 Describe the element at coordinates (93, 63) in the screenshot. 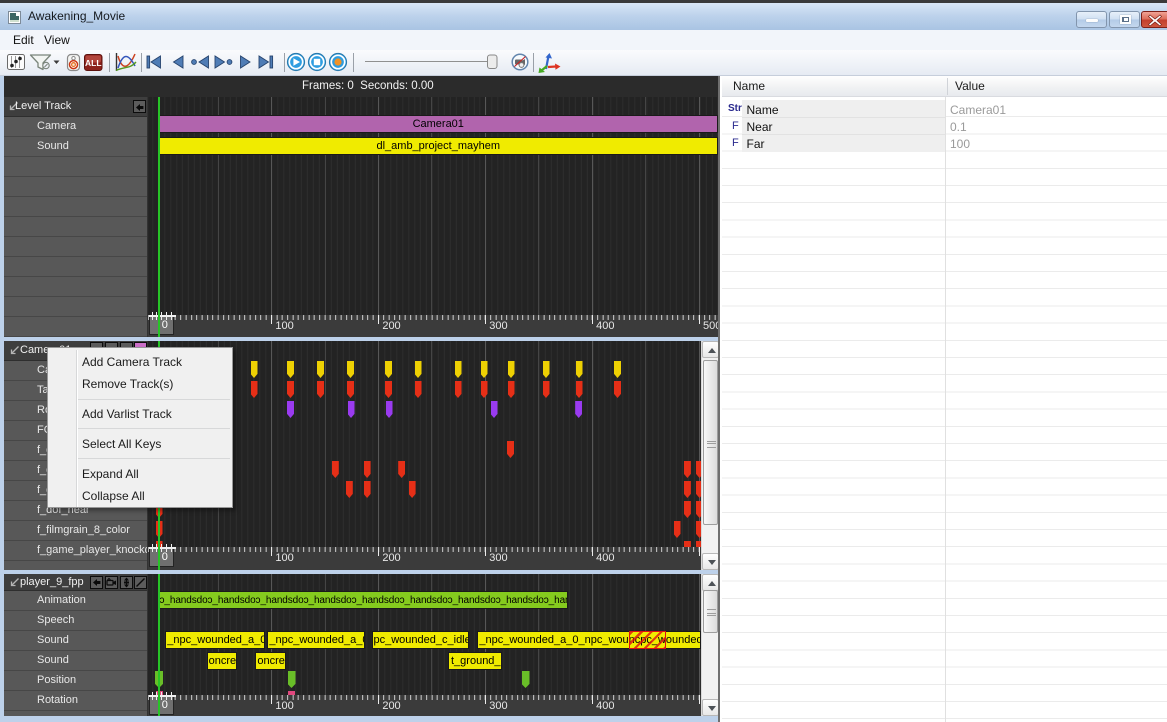

I see `svg-text: ALL` at that location.